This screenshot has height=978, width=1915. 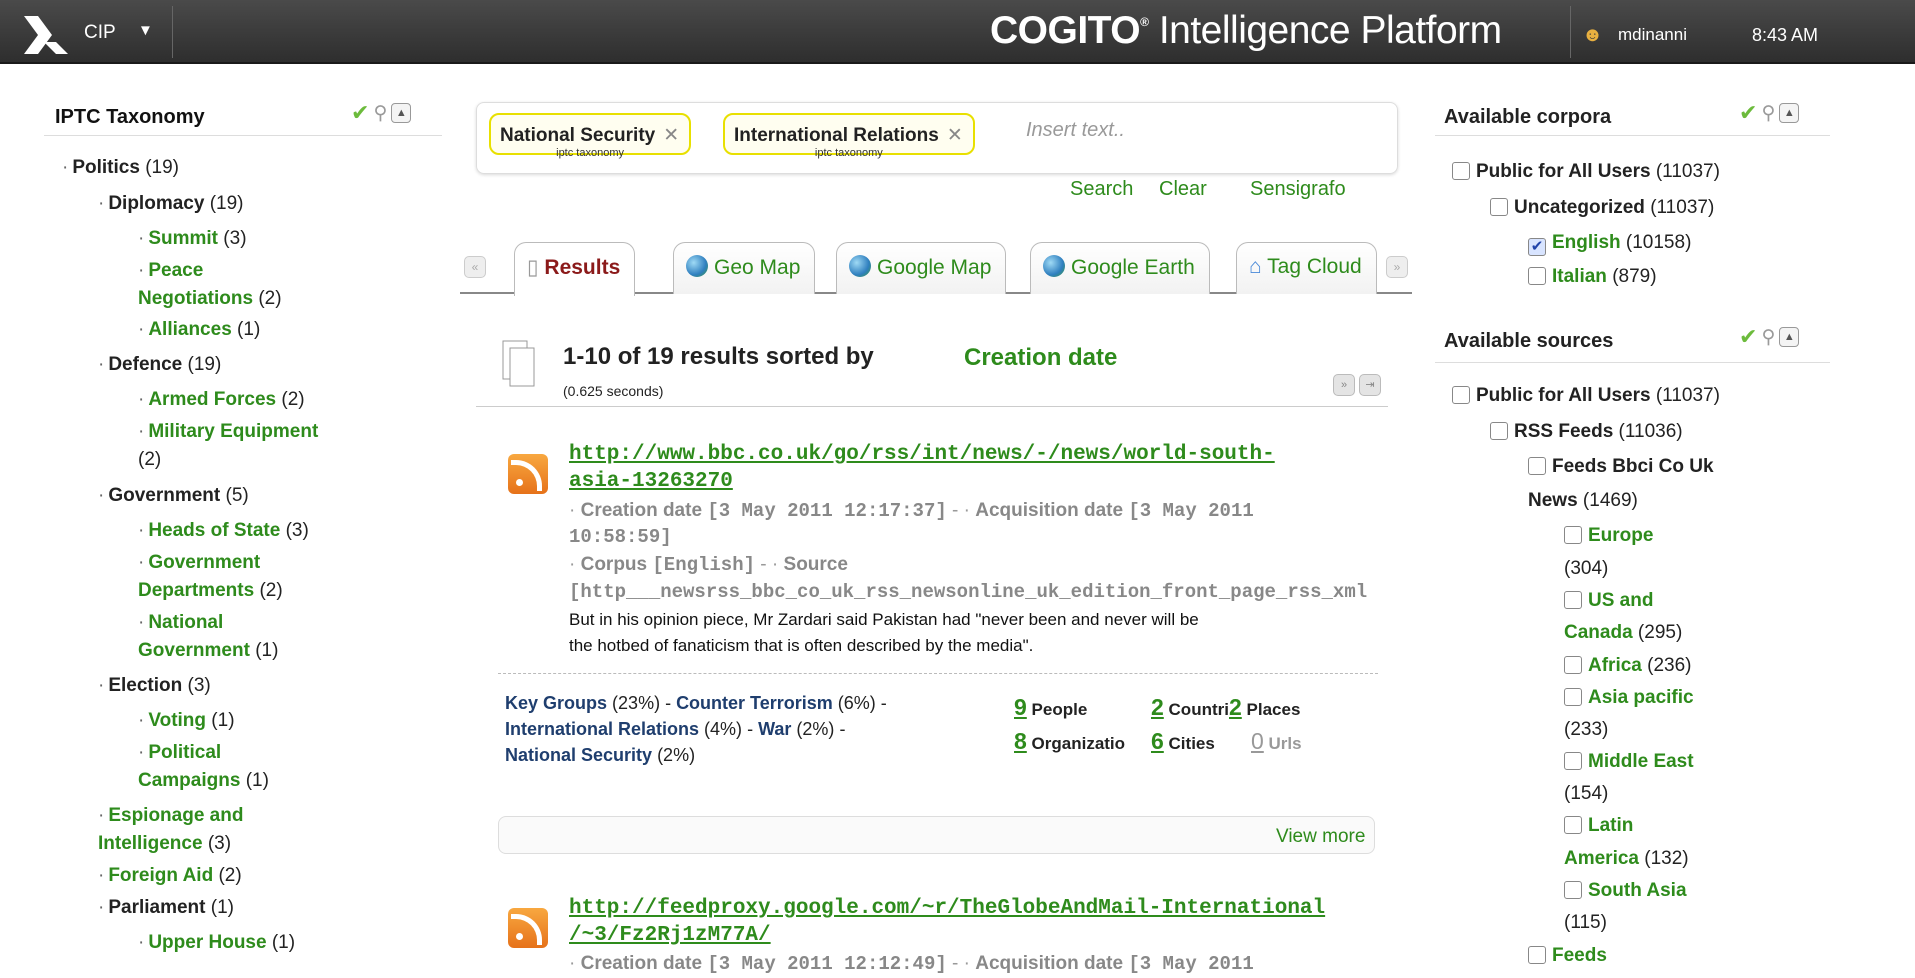 What do you see at coordinates (145, 30) in the screenshot?
I see `chevron-down-icon: ▼` at bounding box center [145, 30].